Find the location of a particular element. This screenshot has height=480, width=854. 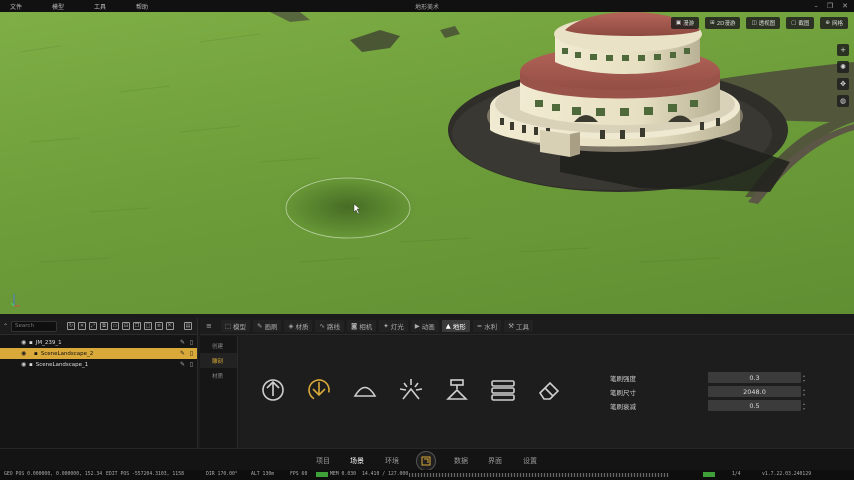

eraser-icon is located at coordinates (549, 390).